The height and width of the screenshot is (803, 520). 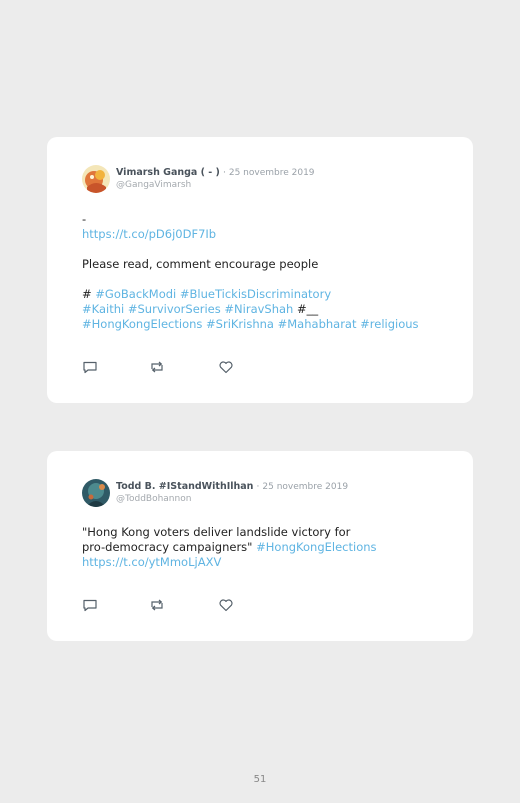 I want to click on author-name: Todd B. #IStandWithIlhan, so click(x=184, y=486).